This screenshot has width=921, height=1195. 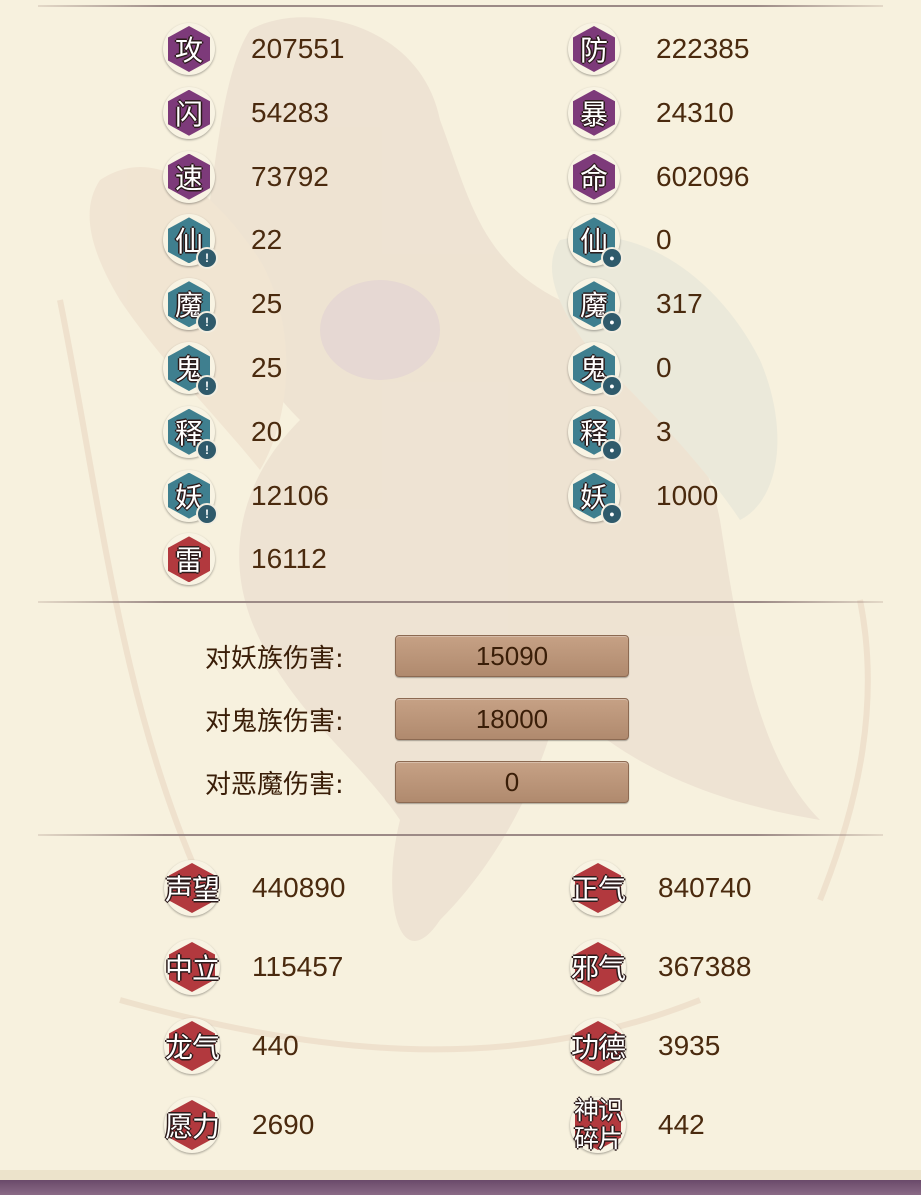 I want to click on stat-row: 鬼! 25, so click(x=223, y=368).